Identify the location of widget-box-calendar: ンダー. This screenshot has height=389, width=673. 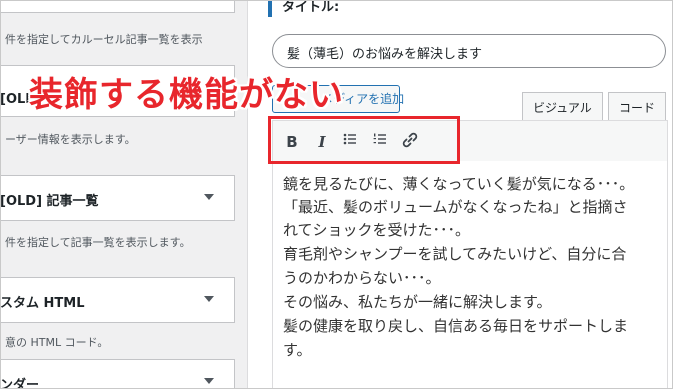
(118, 374).